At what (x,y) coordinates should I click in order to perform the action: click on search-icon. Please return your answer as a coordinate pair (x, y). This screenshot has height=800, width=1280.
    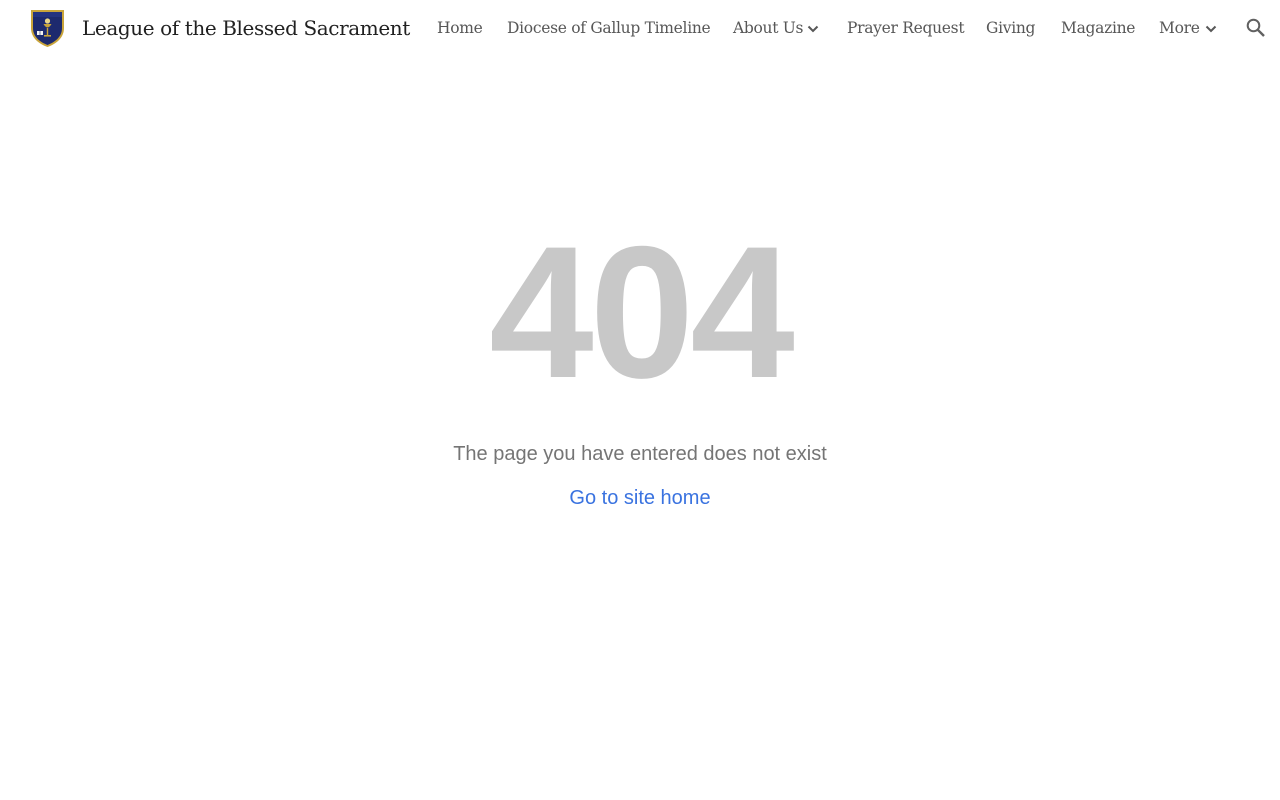
    Looking at the image, I should click on (1256, 28).